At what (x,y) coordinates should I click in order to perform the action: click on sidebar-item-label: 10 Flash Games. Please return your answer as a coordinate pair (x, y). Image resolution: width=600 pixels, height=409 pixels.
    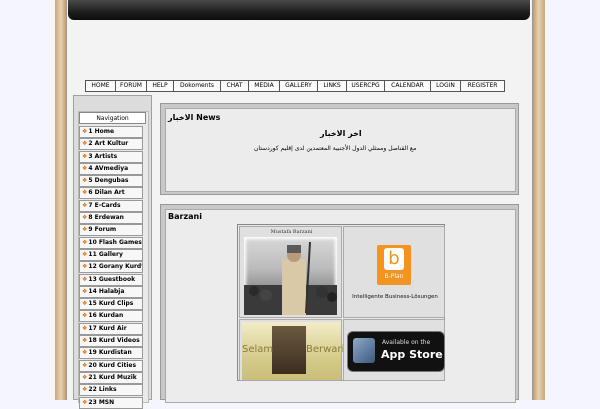
    Looking at the image, I should click on (115, 242).